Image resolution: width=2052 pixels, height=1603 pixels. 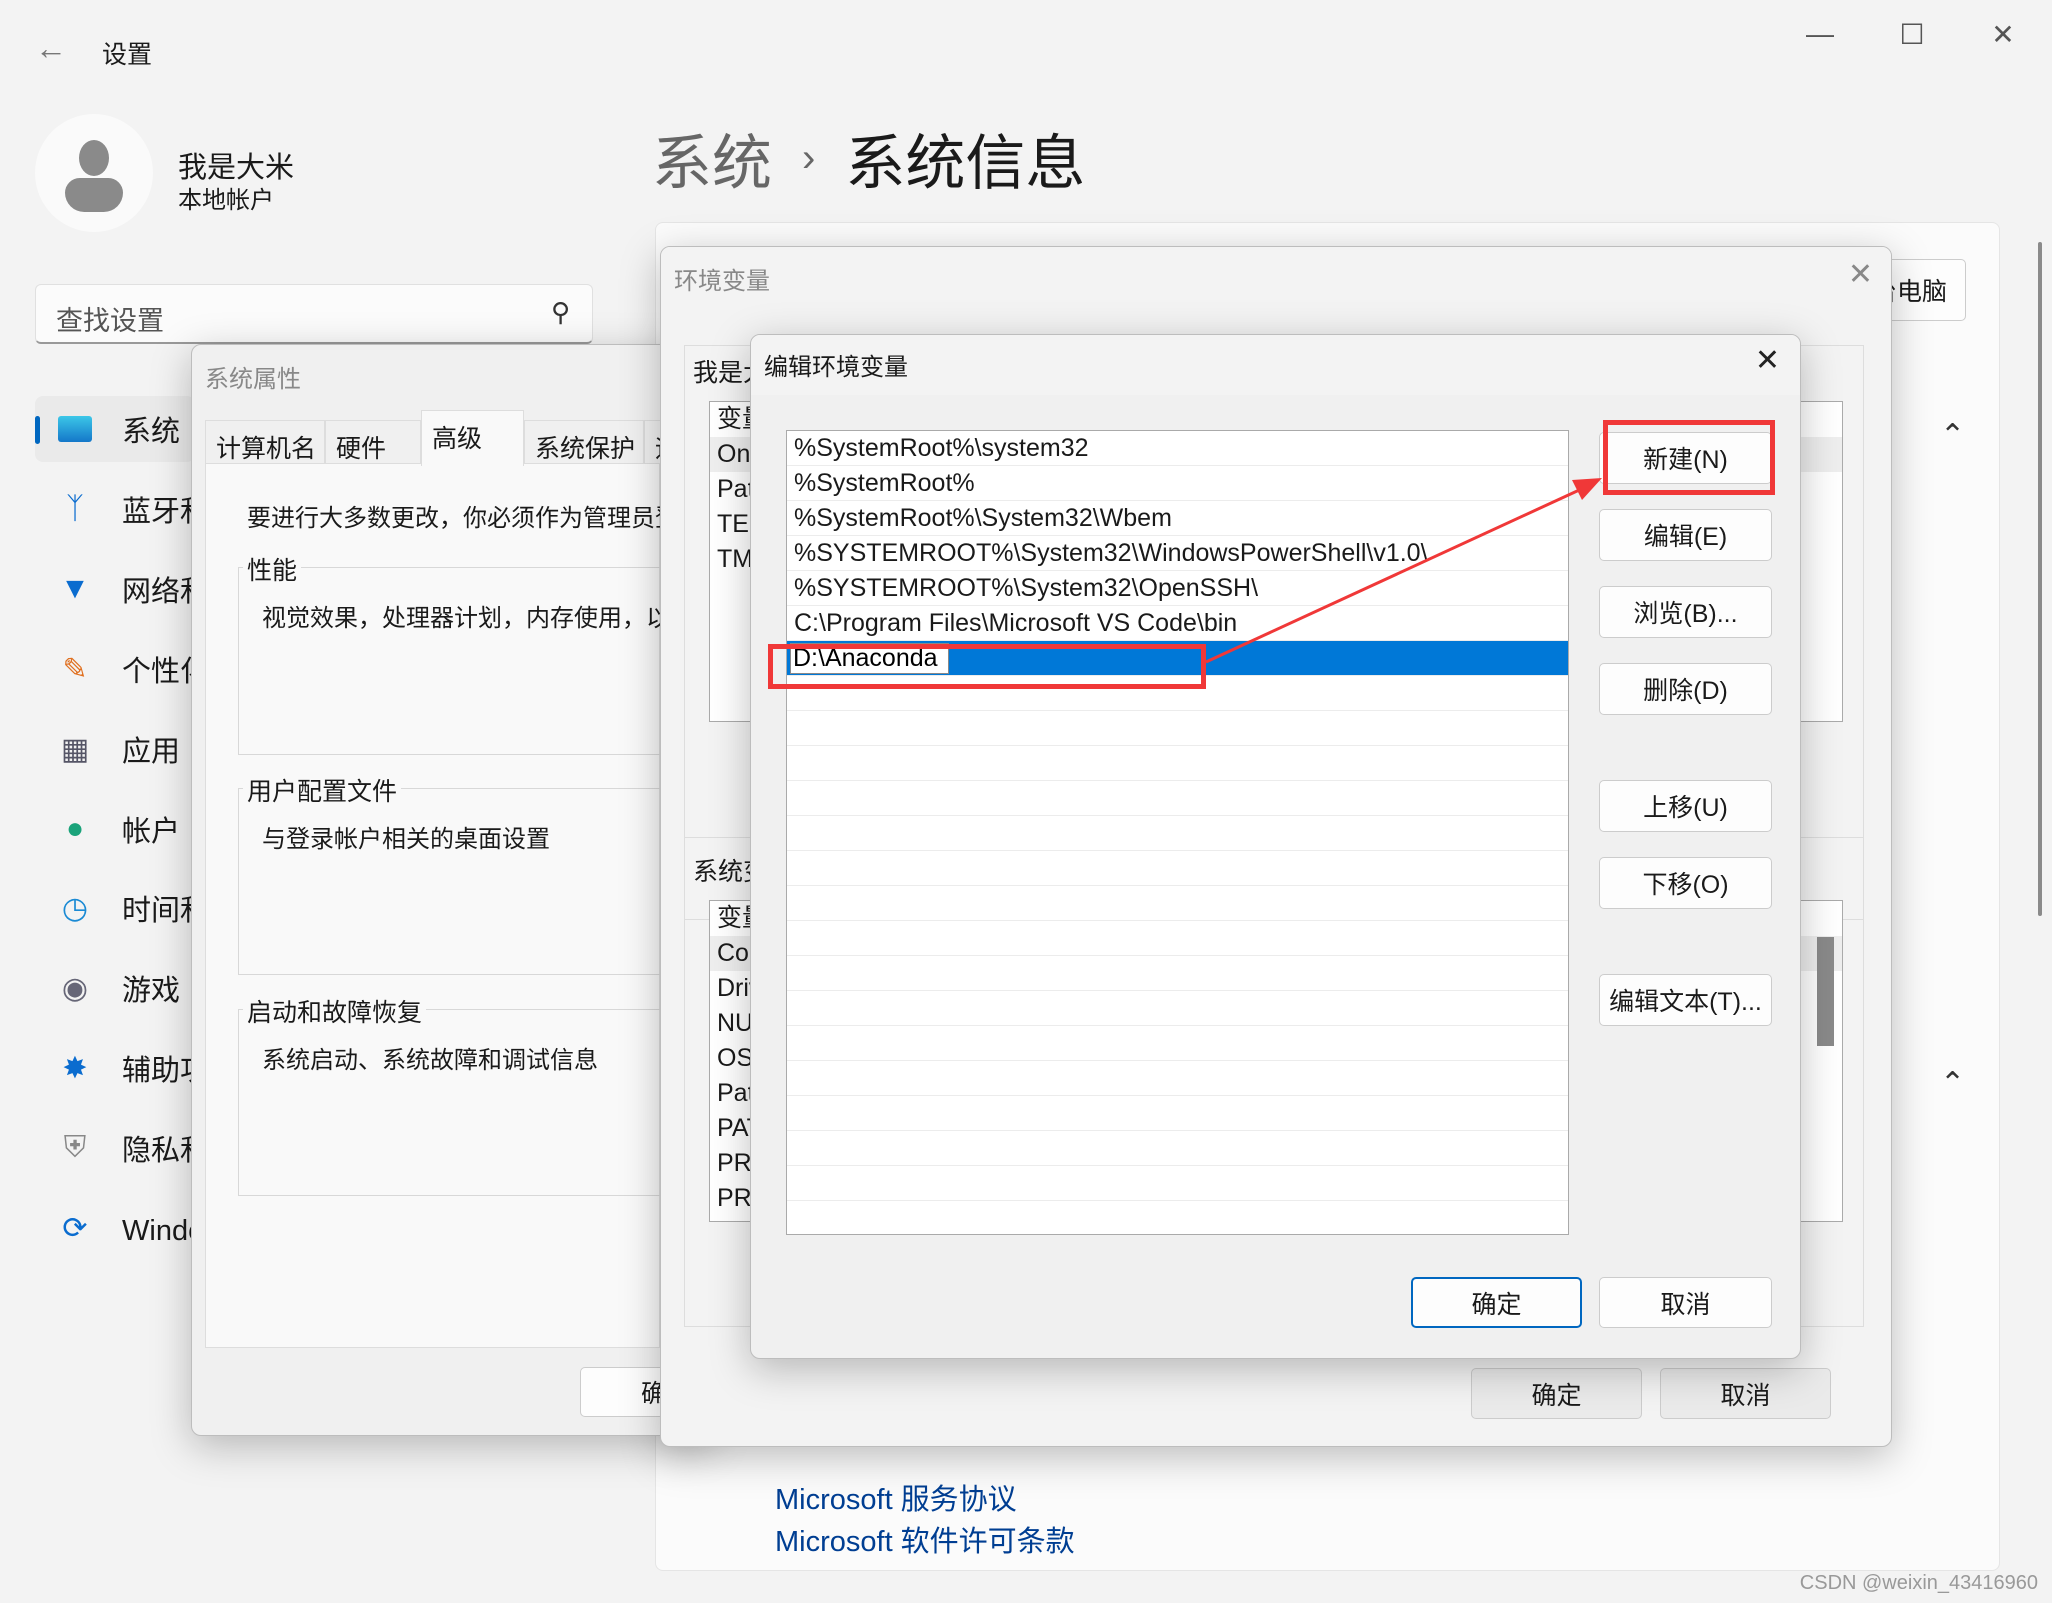 What do you see at coordinates (472, 438) in the screenshot?
I see `tab: 高级` at bounding box center [472, 438].